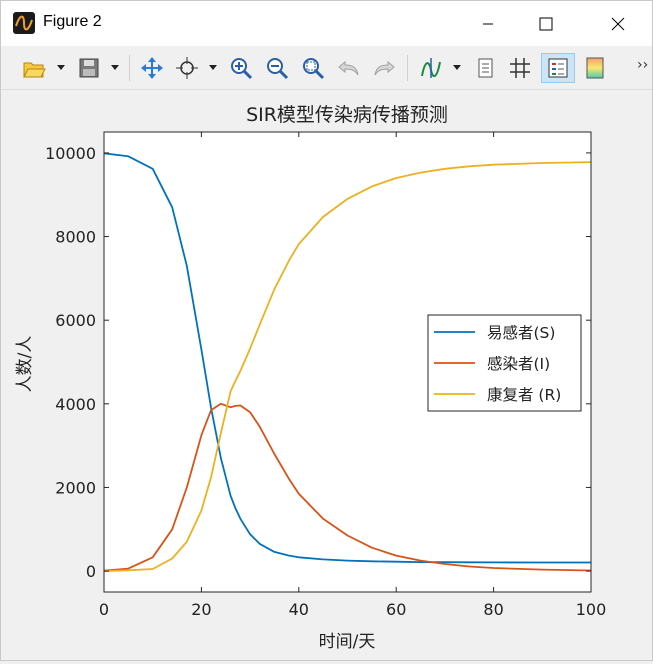 This screenshot has width=653, height=664. Describe the element at coordinates (347, 115) in the screenshot. I see `chart-title: SIR模型传染病传播预测` at that location.